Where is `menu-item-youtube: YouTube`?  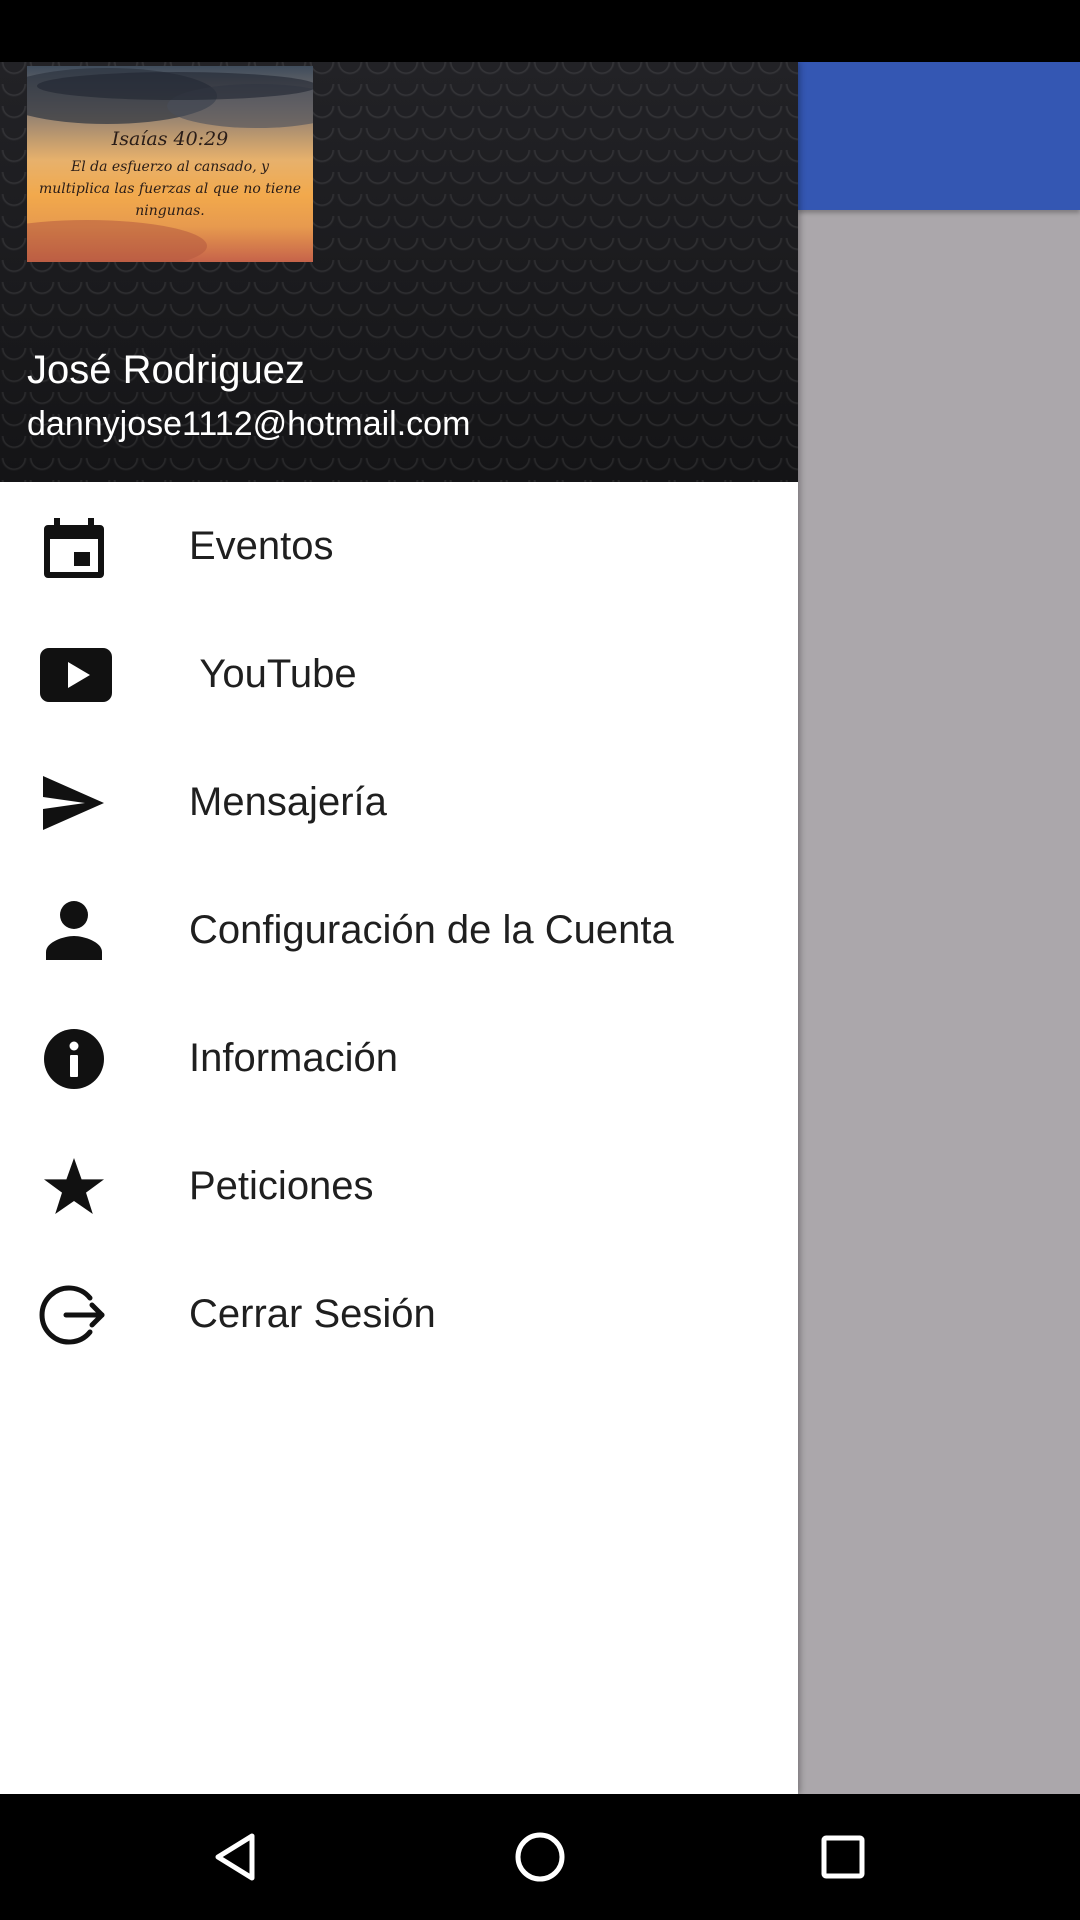 menu-item-youtube: YouTube is located at coordinates (399, 674).